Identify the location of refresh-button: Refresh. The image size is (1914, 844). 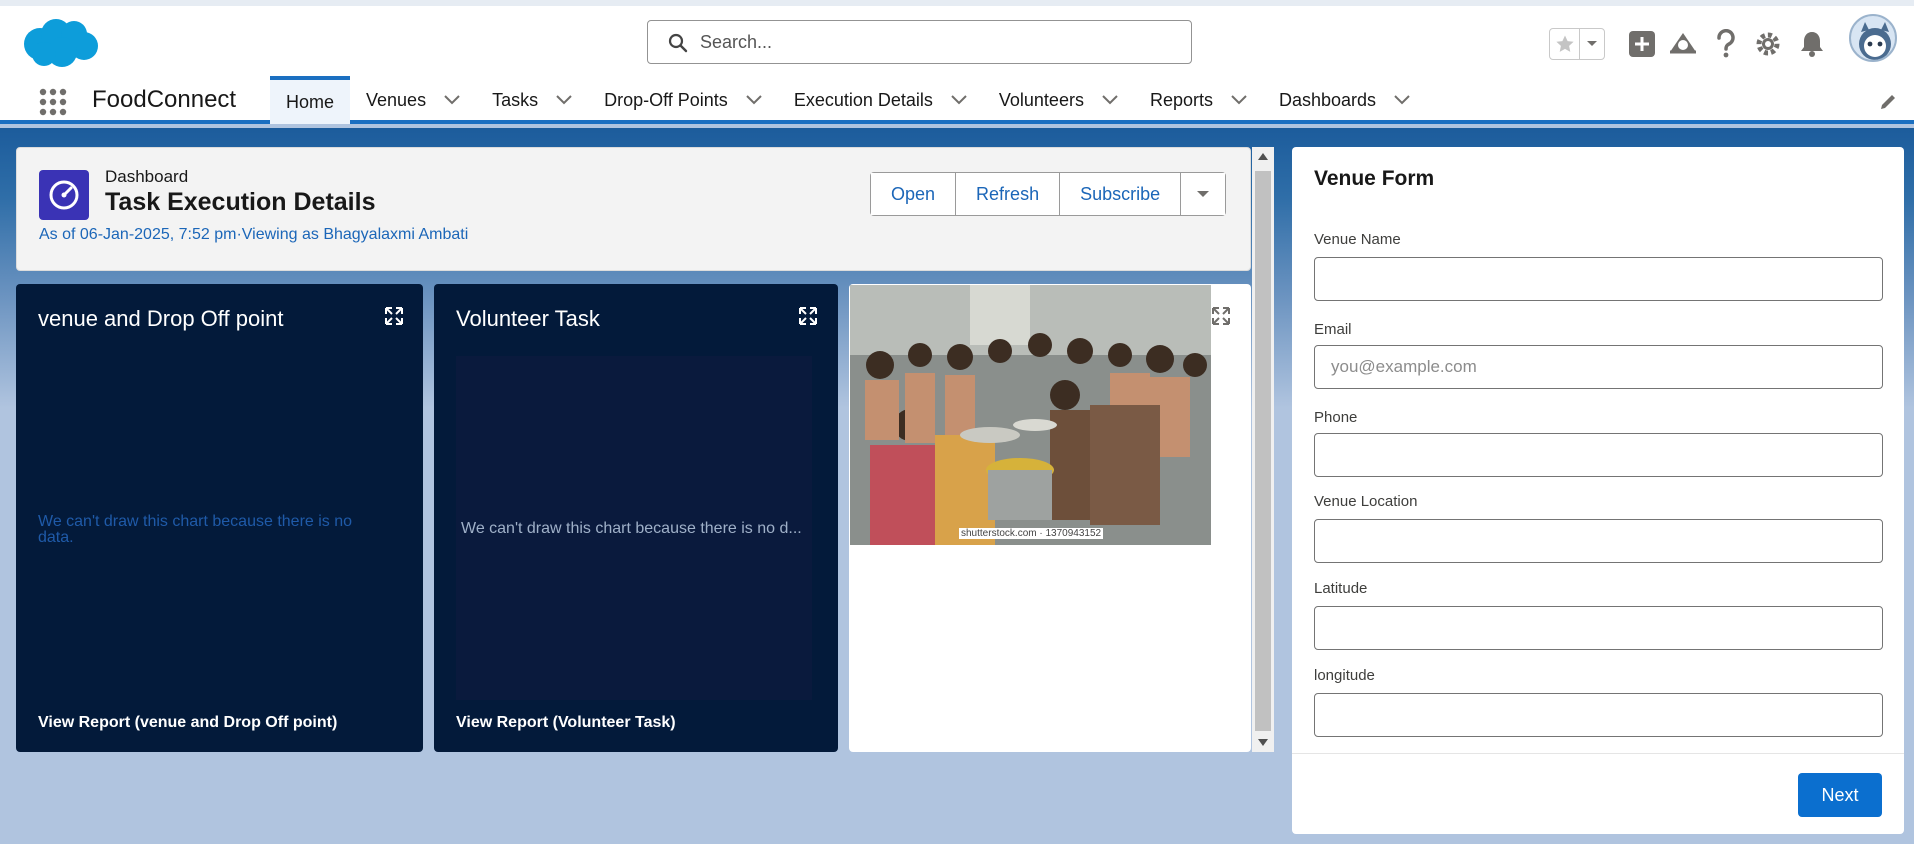
(1008, 194).